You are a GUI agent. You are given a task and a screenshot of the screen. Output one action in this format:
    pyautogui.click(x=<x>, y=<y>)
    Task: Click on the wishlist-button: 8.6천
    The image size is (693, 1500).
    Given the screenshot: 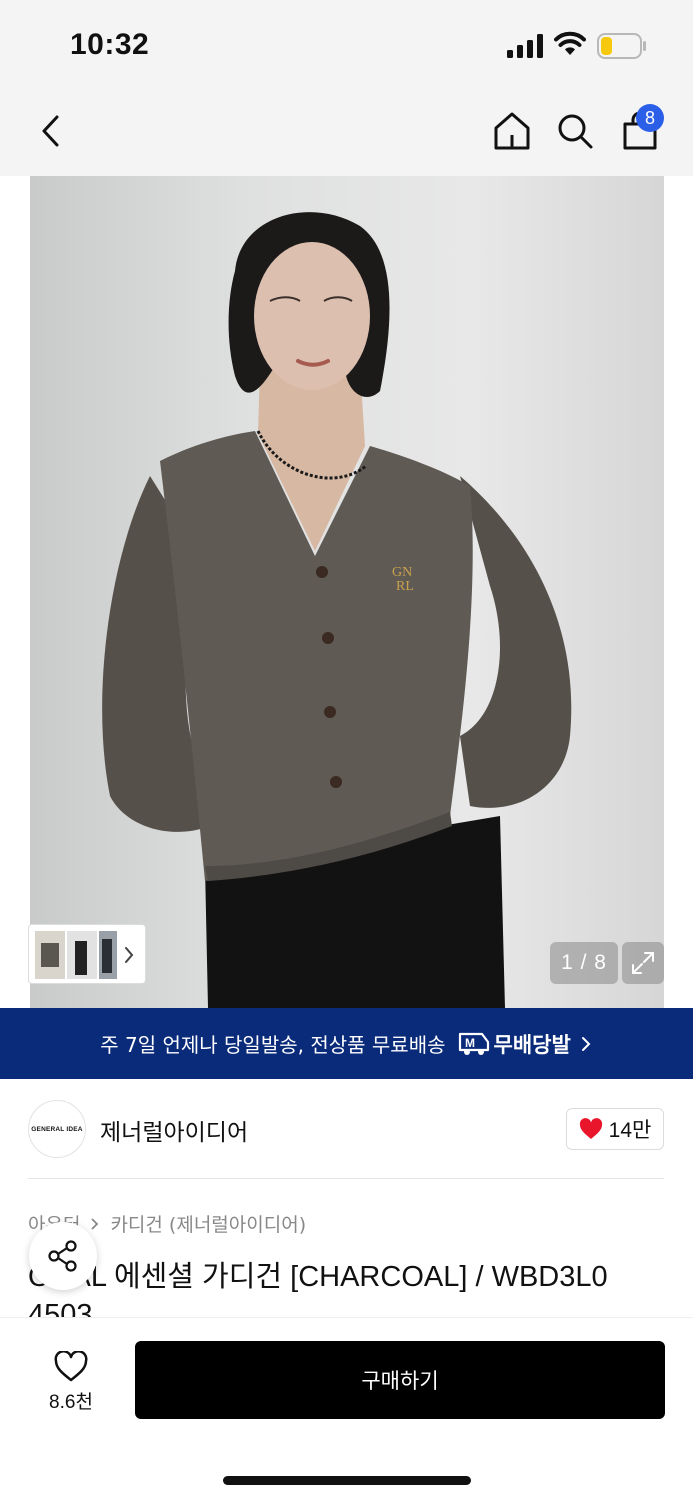 What is the action you would take?
    pyautogui.click(x=71, y=1382)
    